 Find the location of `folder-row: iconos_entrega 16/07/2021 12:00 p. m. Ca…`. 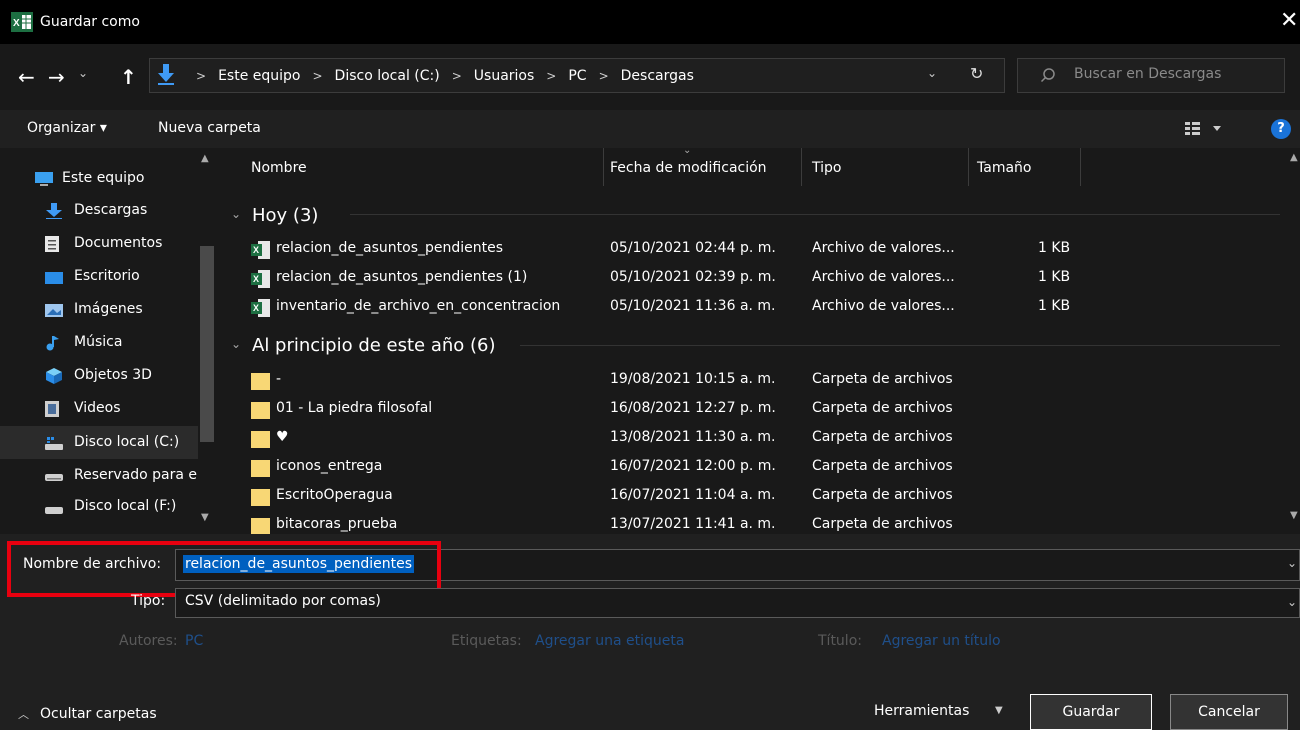

folder-row: iconos_entrega 16/07/2021 12:00 p. m. Ca… is located at coordinates (650, 467).